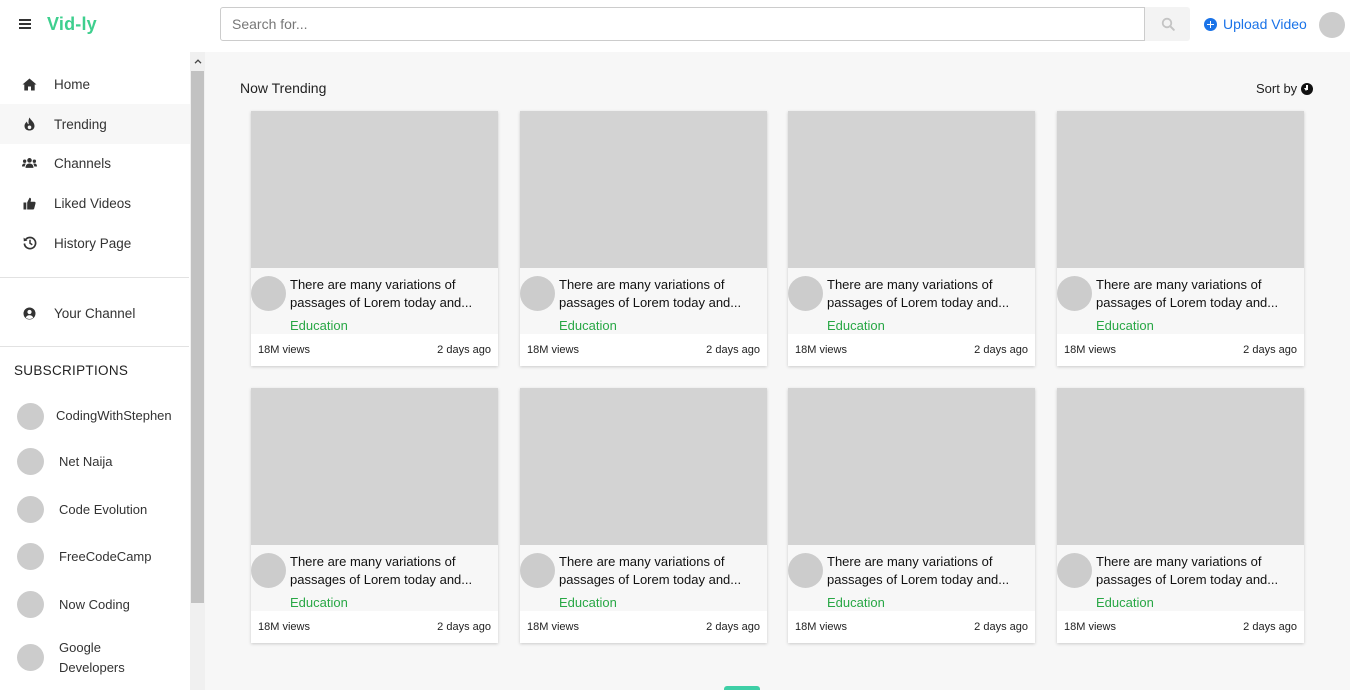 Image resolution: width=1350 pixels, height=690 pixels. What do you see at coordinates (29, 203) in the screenshot?
I see `thumbs-up-icon` at bounding box center [29, 203].